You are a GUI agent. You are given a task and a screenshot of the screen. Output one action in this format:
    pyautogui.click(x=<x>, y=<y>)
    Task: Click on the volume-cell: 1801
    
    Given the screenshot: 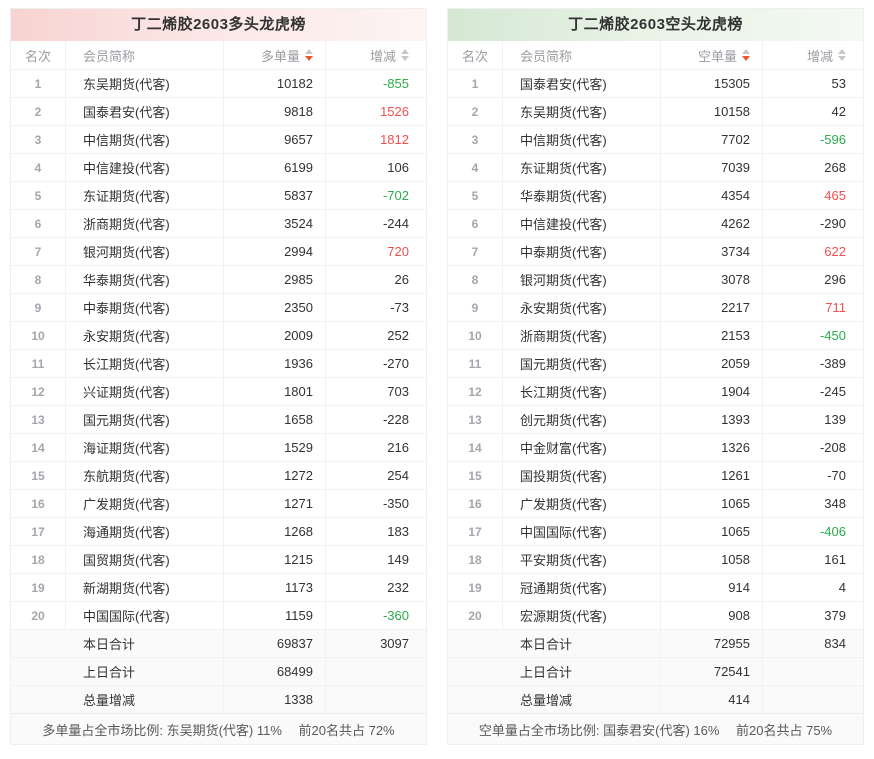 What is the action you would take?
    pyautogui.click(x=275, y=391)
    